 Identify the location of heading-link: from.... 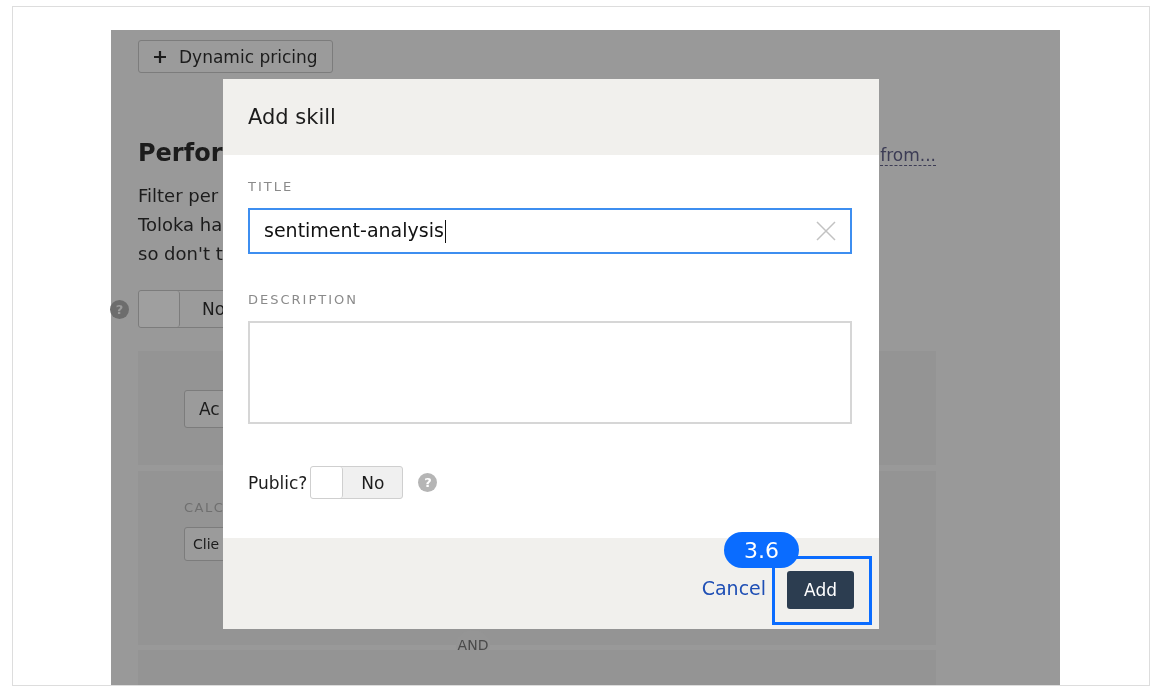
(908, 155).